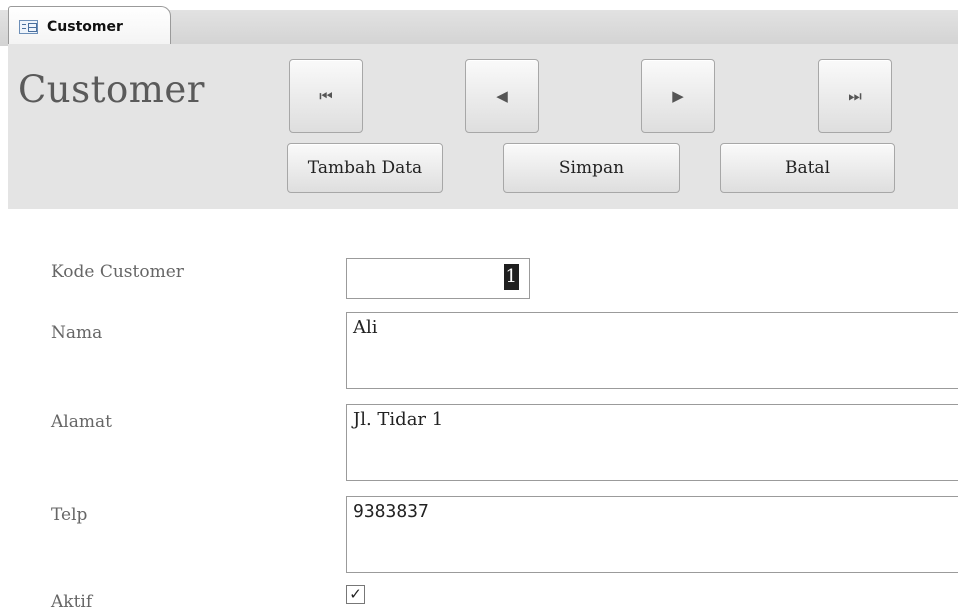  Describe the element at coordinates (652, 442) in the screenshot. I see `alamat-field: Jl. Tidar 1` at that location.